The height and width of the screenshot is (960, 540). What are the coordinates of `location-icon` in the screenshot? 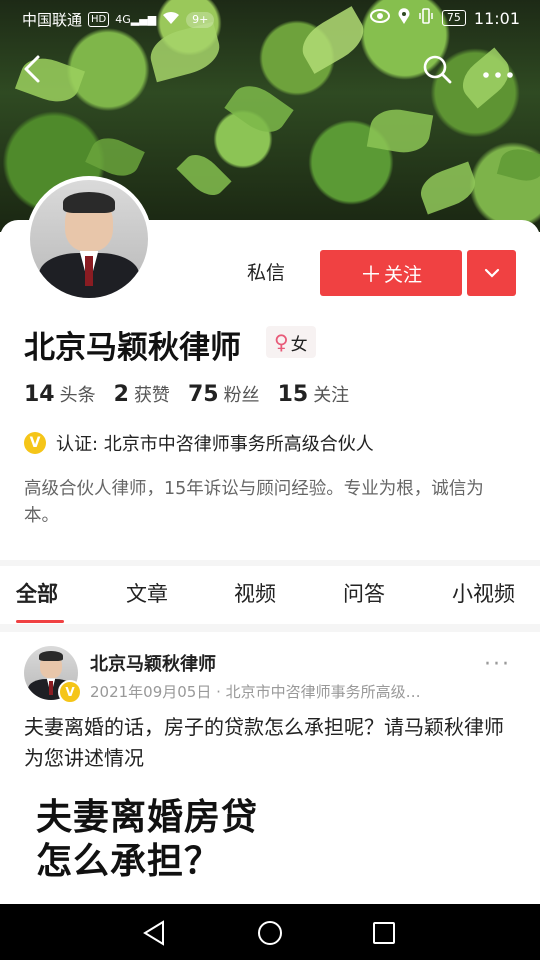 It's located at (404, 18).